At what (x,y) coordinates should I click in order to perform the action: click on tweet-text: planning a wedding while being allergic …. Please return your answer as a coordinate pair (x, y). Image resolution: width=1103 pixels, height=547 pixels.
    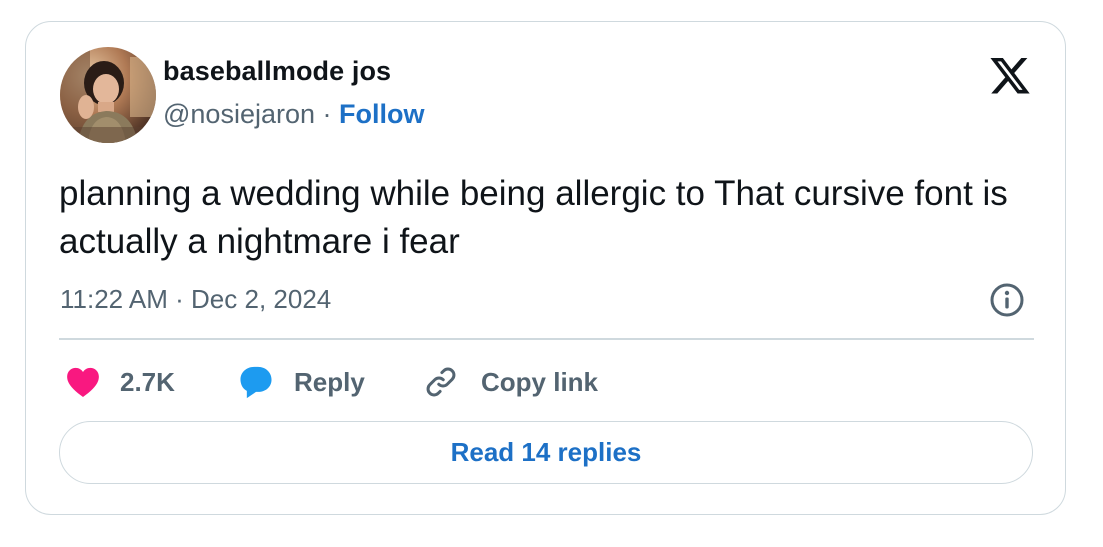
    Looking at the image, I should click on (533, 217).